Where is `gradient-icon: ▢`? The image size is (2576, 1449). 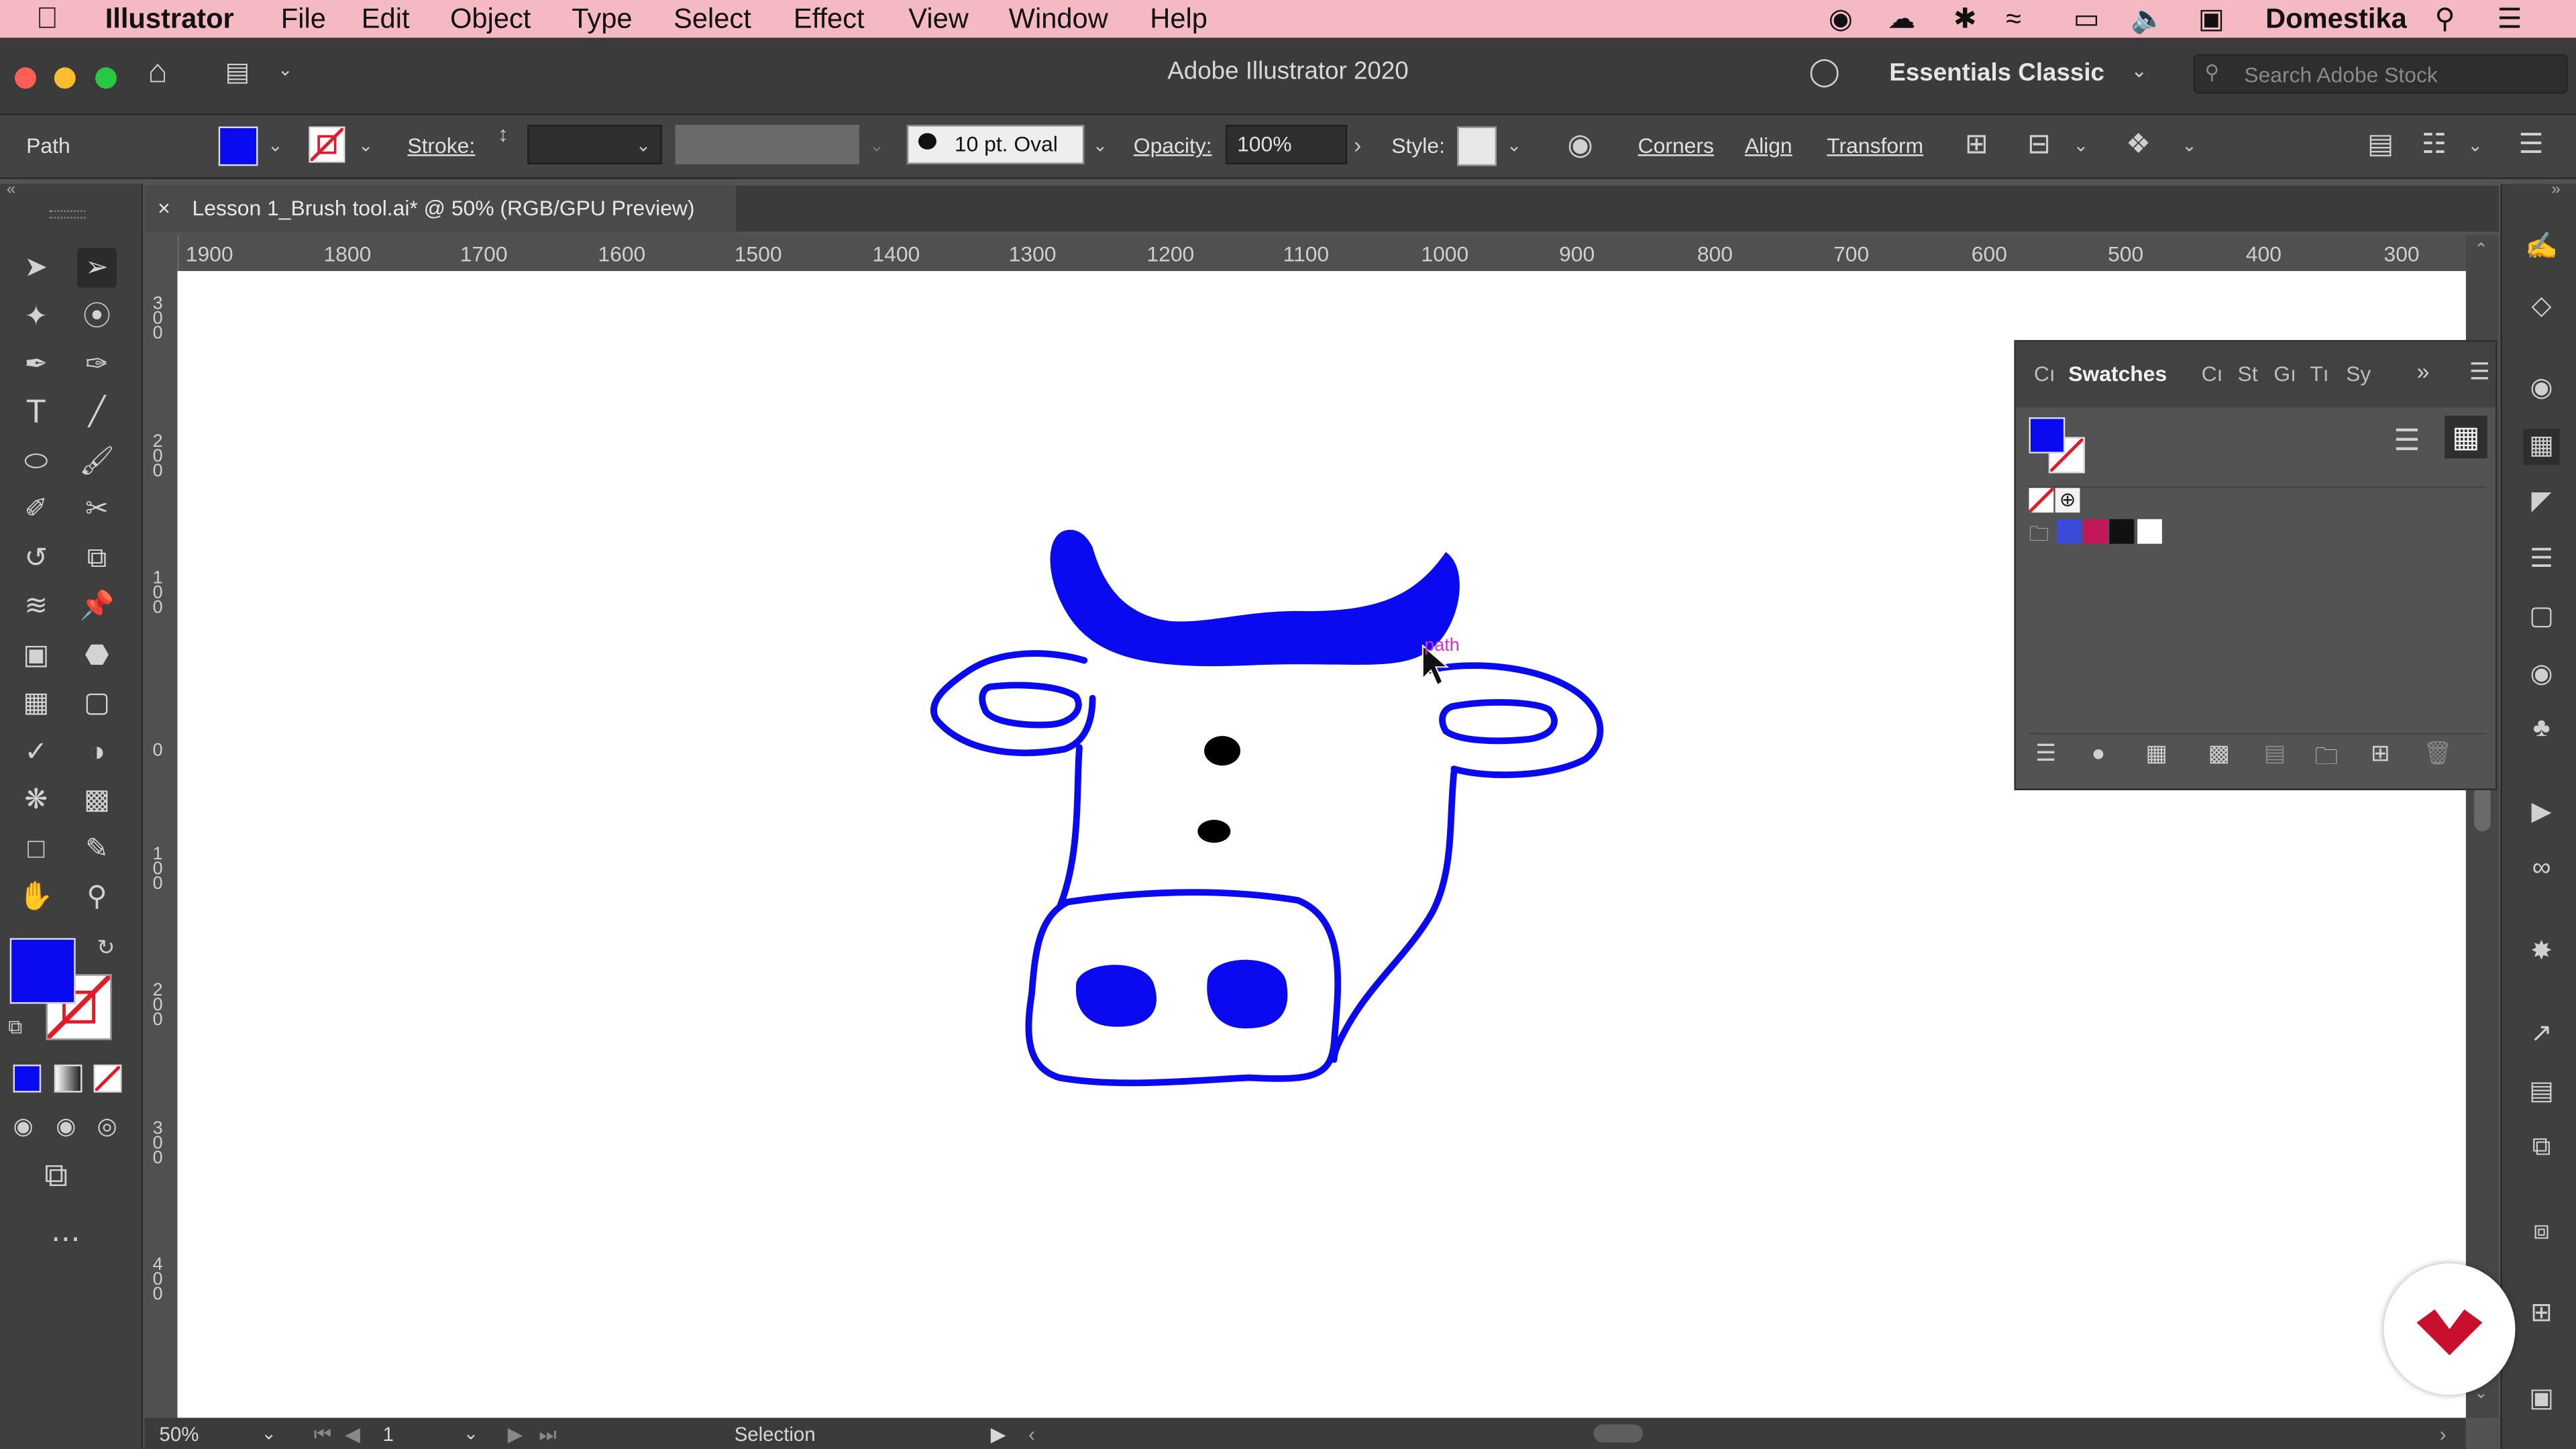 gradient-icon: ▢ is located at coordinates (2542, 618).